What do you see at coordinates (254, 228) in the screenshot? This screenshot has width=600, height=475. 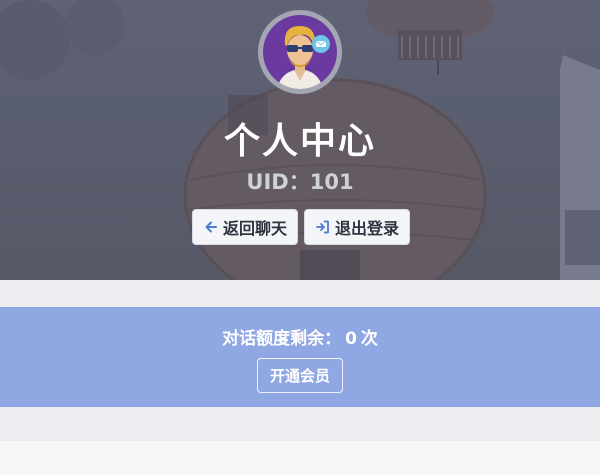 I see `back-to-chat-label: 返回聊天` at bounding box center [254, 228].